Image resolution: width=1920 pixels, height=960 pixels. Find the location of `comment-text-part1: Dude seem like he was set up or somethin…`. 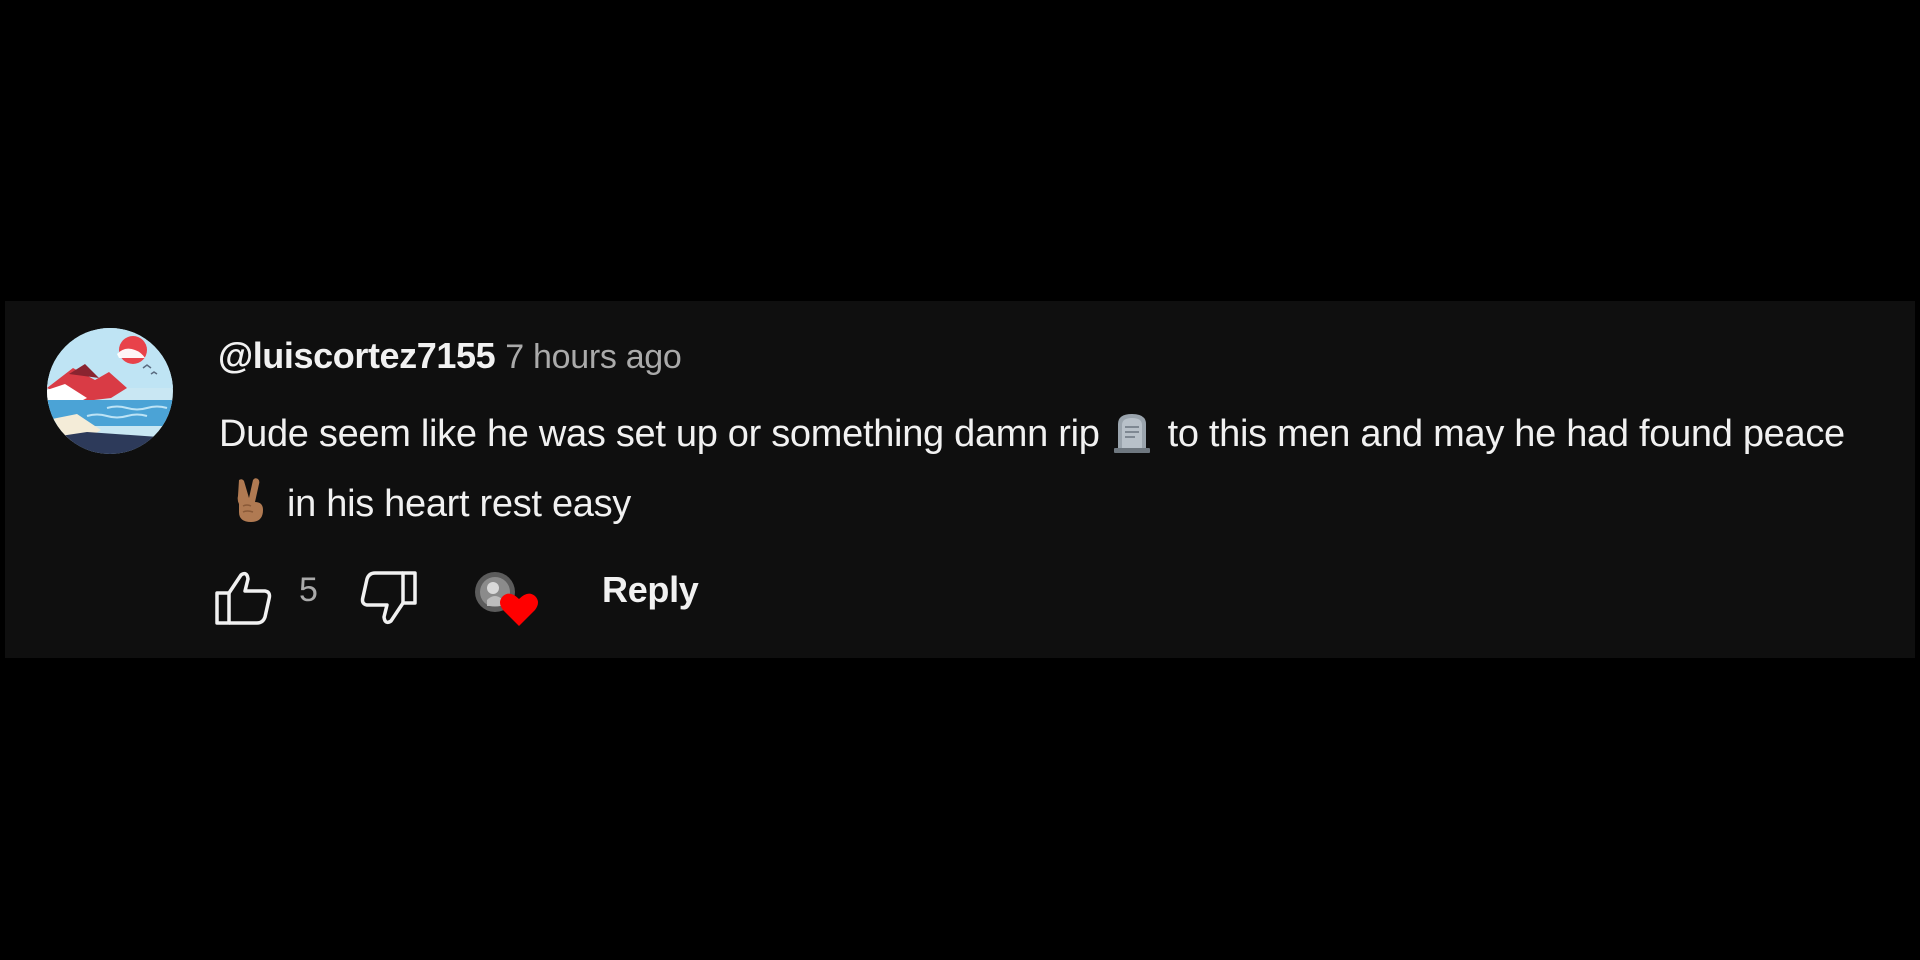

comment-text-part1: Dude seem like he was set up or somethin… is located at coordinates (659, 434).